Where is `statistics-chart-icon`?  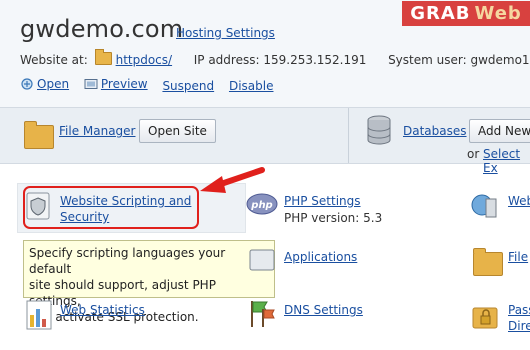 statistics-chart-icon is located at coordinates (39, 315).